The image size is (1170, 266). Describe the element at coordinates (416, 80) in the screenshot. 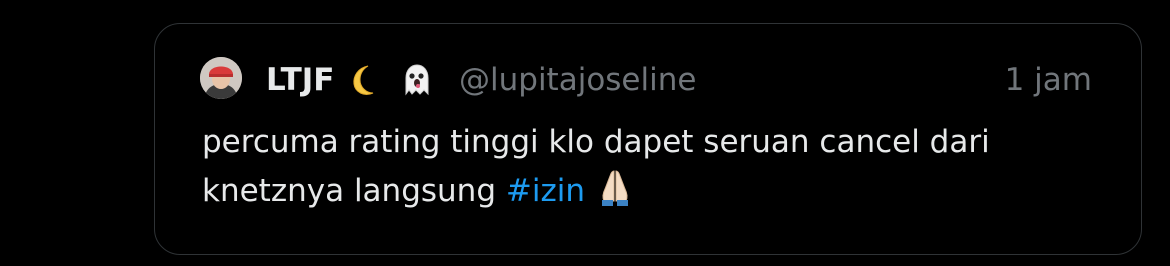

I see `ghost-icon` at that location.